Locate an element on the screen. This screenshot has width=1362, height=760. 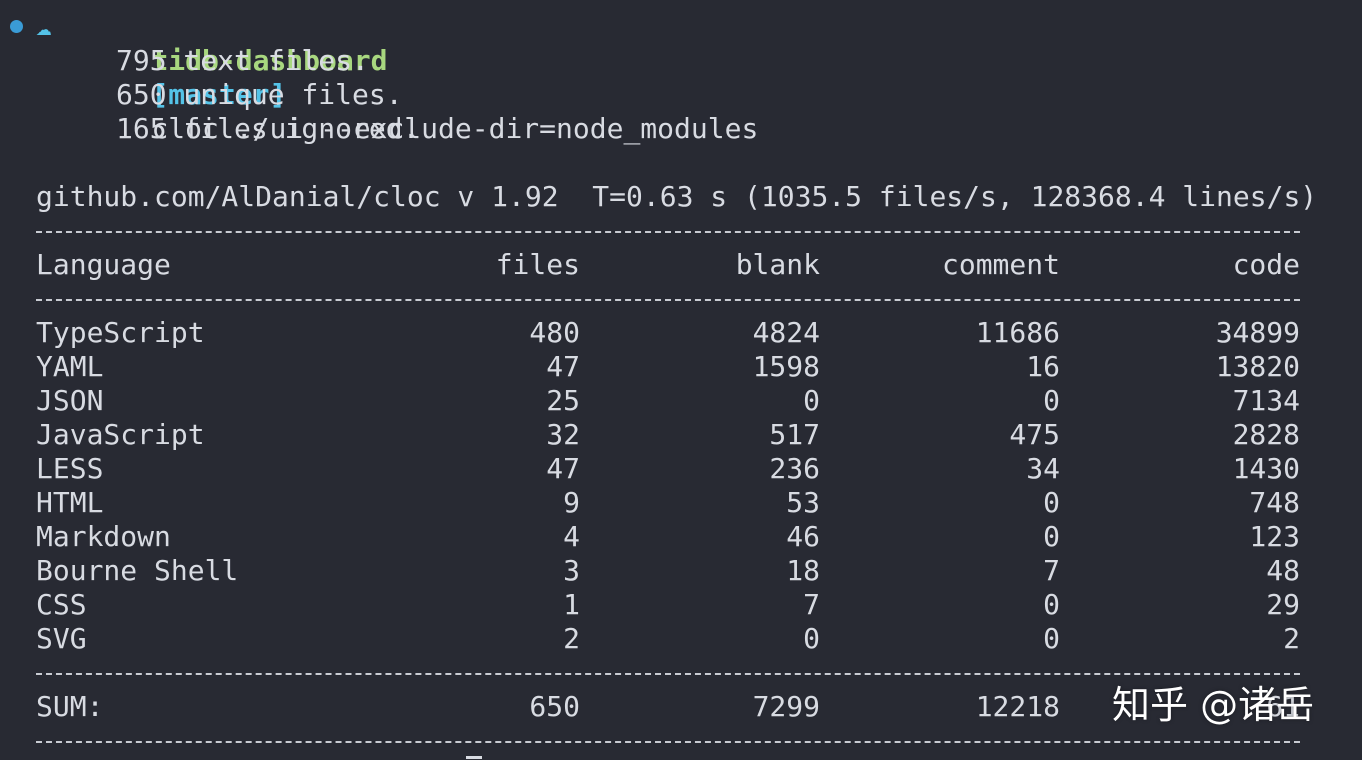
table-row: YAML 47 1598 16 13820 is located at coordinates (668, 367).